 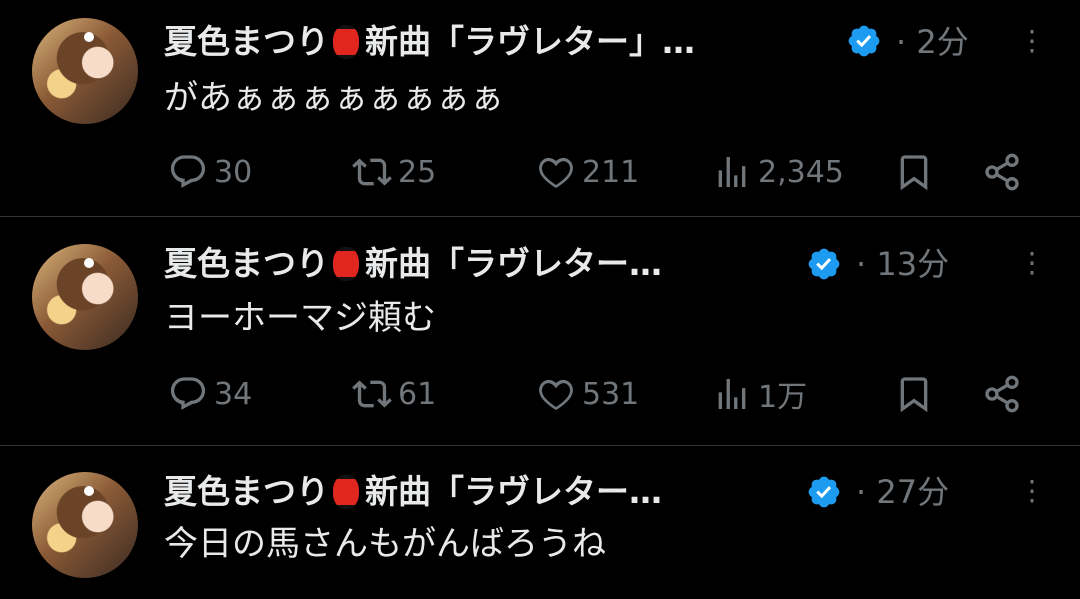 What do you see at coordinates (913, 264) in the screenshot?
I see `time-value: 13分` at bounding box center [913, 264].